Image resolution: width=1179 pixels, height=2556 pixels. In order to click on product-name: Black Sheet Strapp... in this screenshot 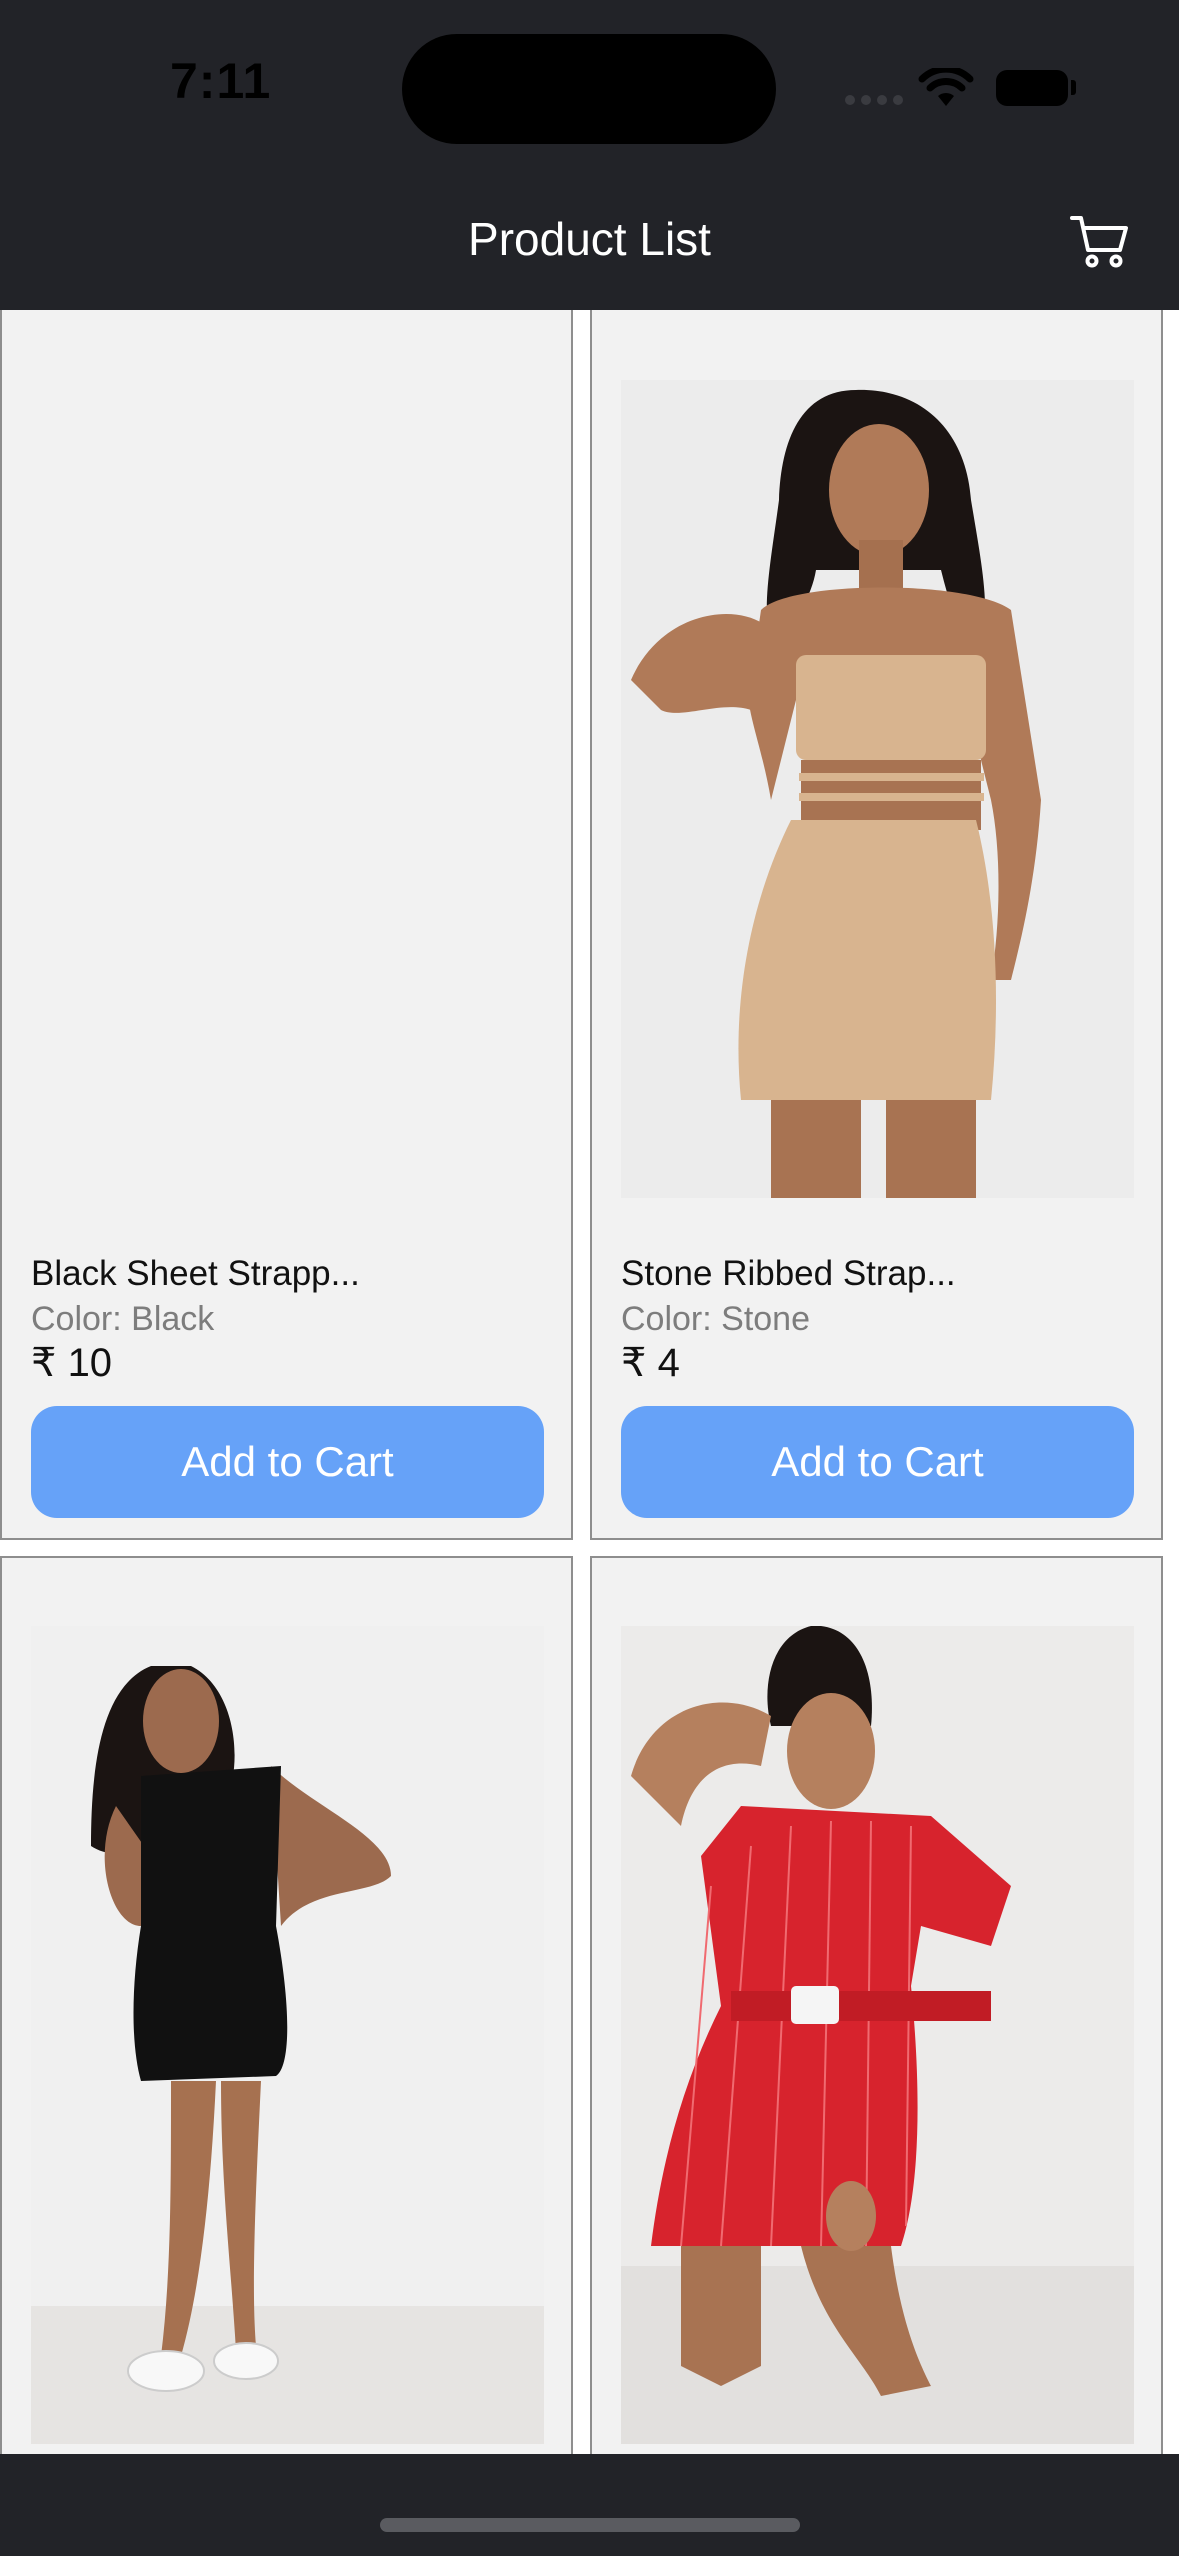, I will do `click(195, 1273)`.